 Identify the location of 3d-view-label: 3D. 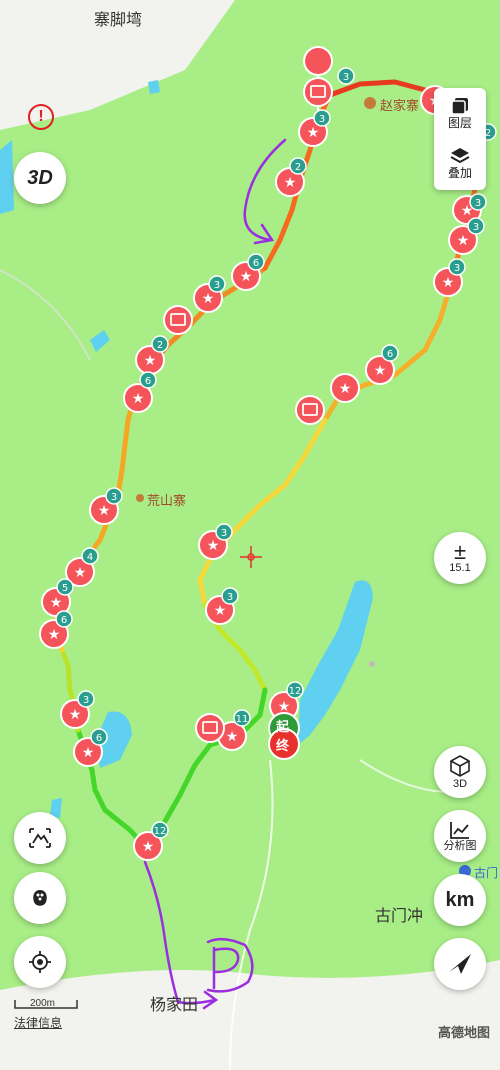
(460, 784).